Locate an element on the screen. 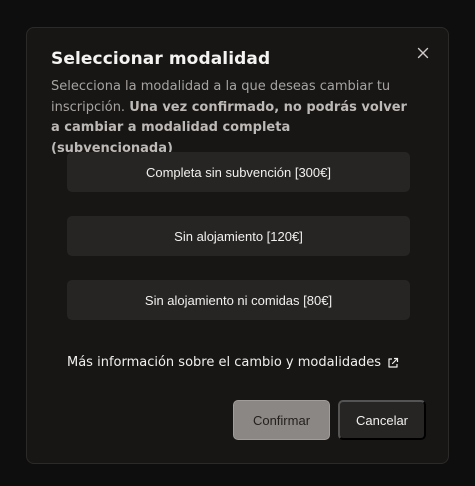  option-complete-no-subsidy: Completa sin subvención [300€] is located at coordinates (238, 172).